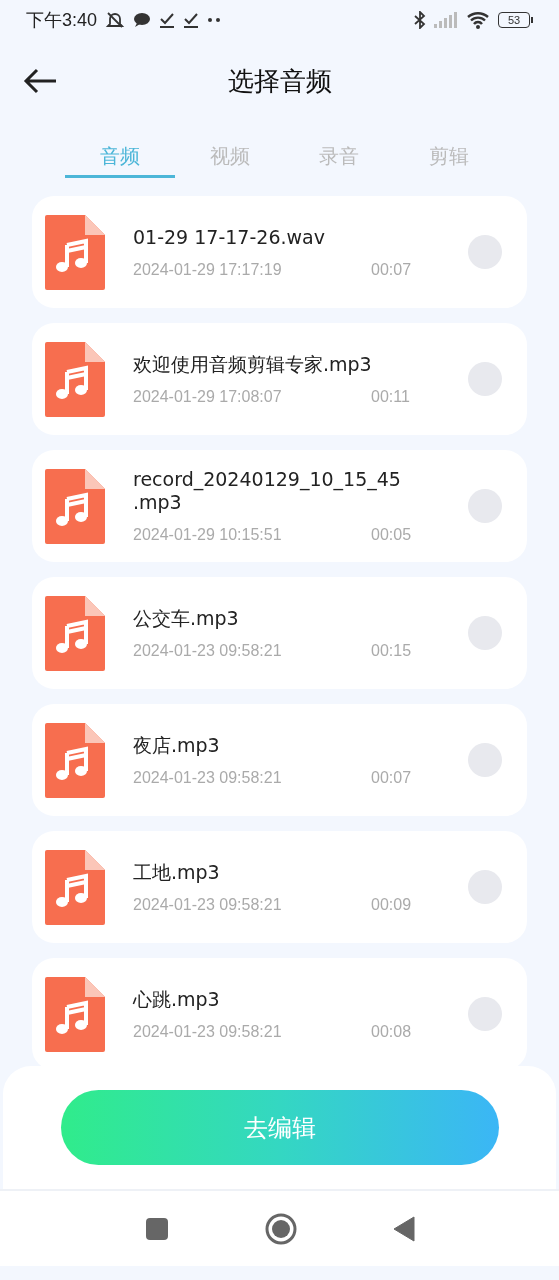 The width and height of the screenshot is (559, 1280). I want to click on file-date: 2024-01-29 10:15:51, so click(208, 535).